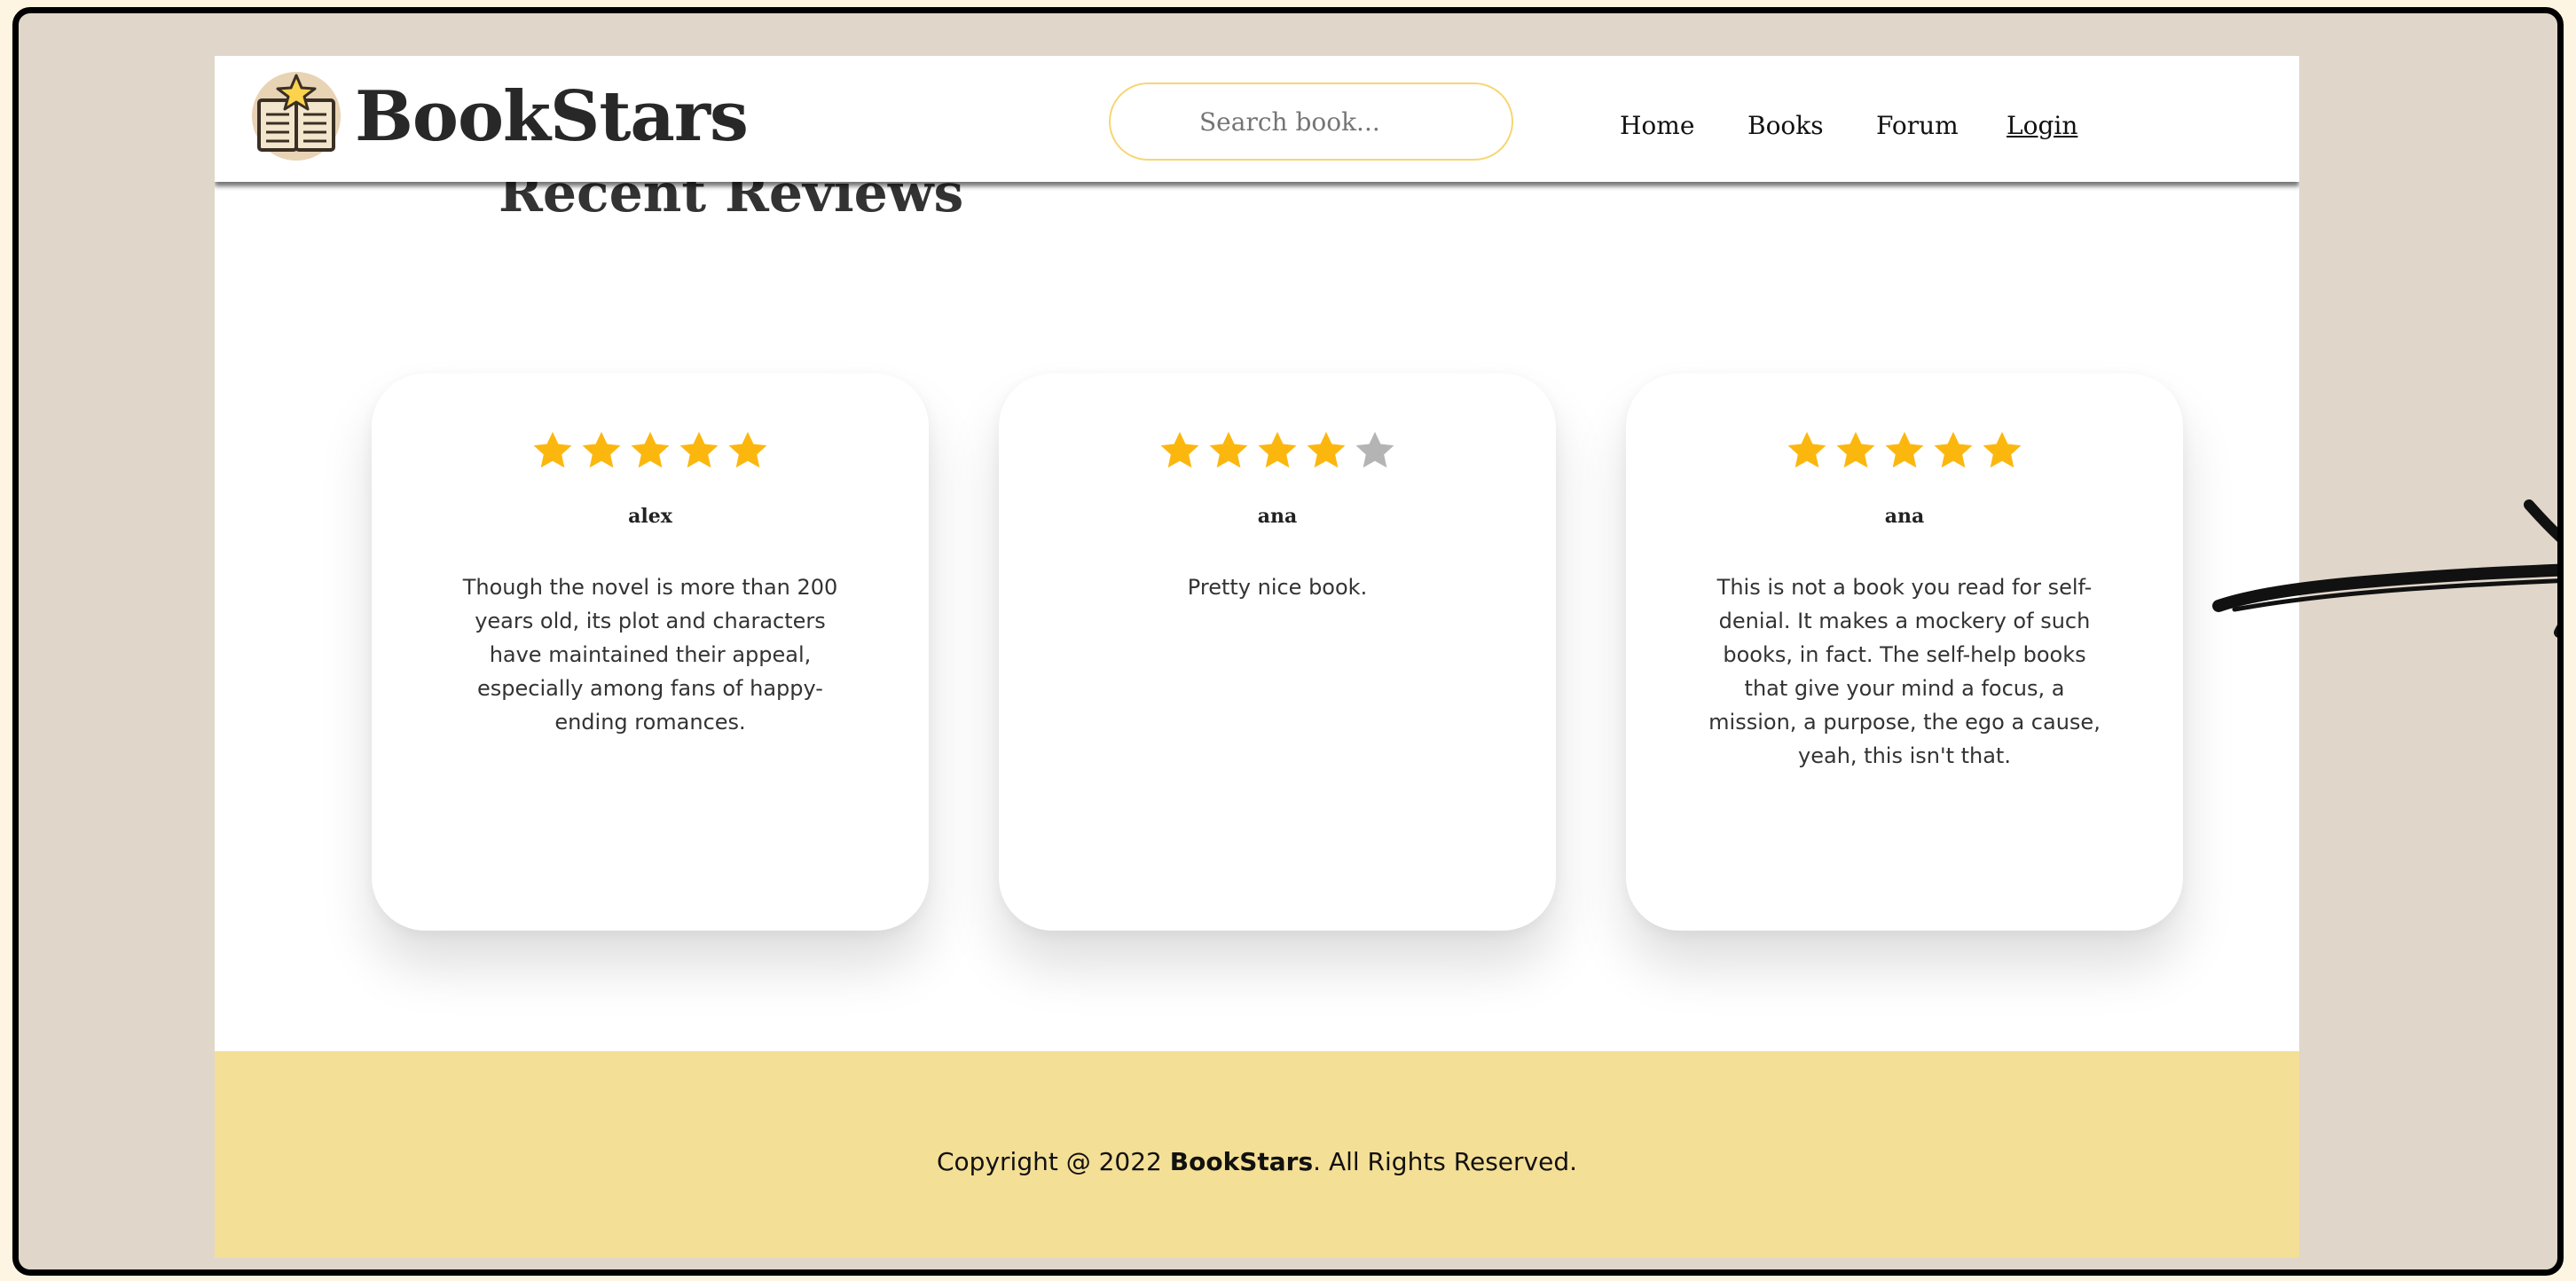  I want to click on copyright-brand: BookStars, so click(1241, 1161).